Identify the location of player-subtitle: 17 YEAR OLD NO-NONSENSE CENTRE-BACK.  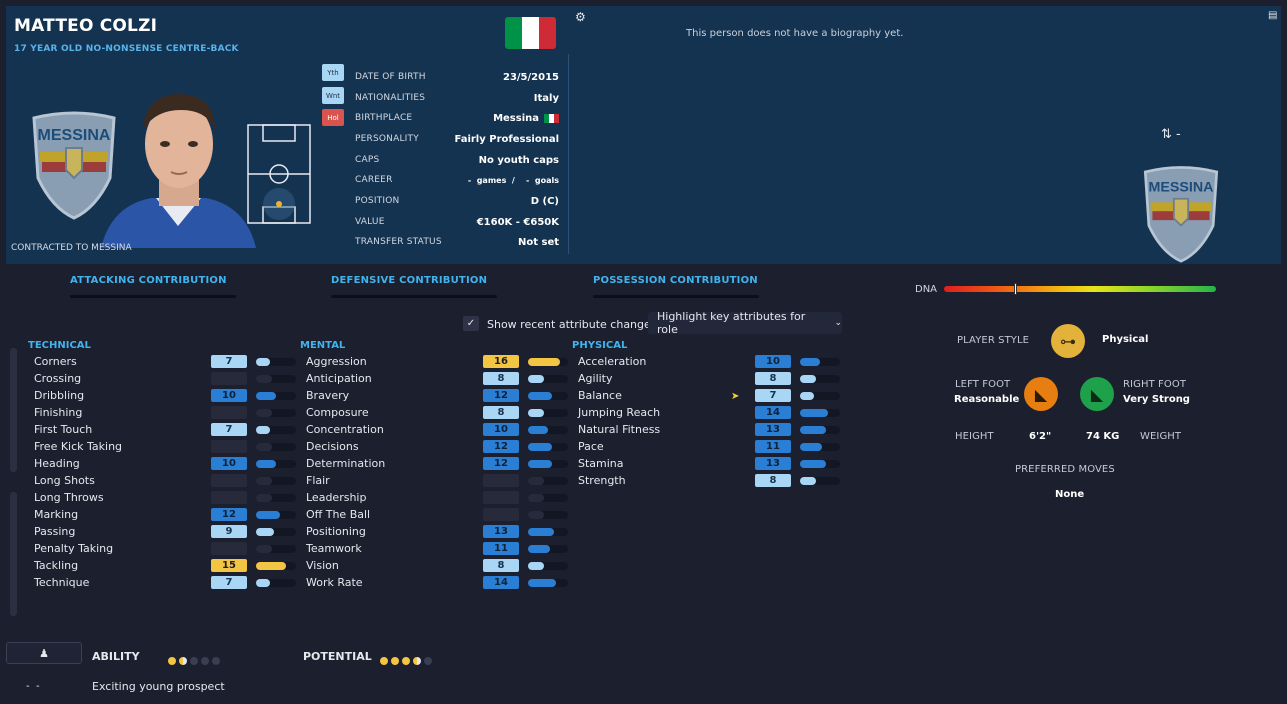
(126, 49).